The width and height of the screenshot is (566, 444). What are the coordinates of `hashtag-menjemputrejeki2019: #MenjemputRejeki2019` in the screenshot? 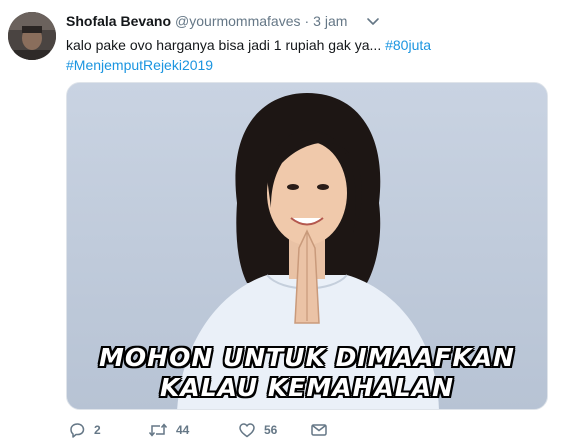 It's located at (139, 65).